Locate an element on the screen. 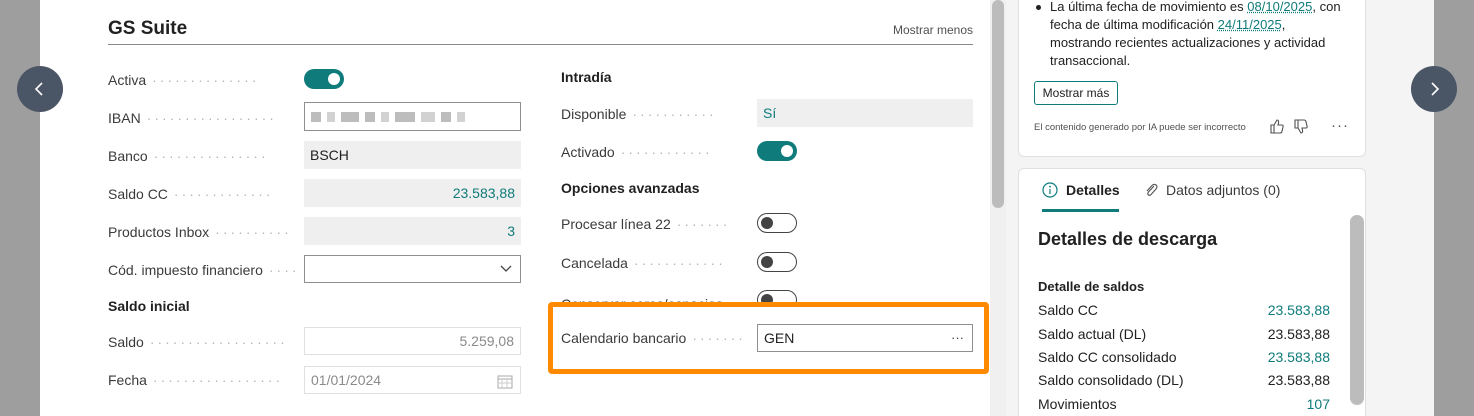 This screenshot has width=1474, height=416. summary-prefix: La última fecha de movimiento es is located at coordinates (1149, 7).